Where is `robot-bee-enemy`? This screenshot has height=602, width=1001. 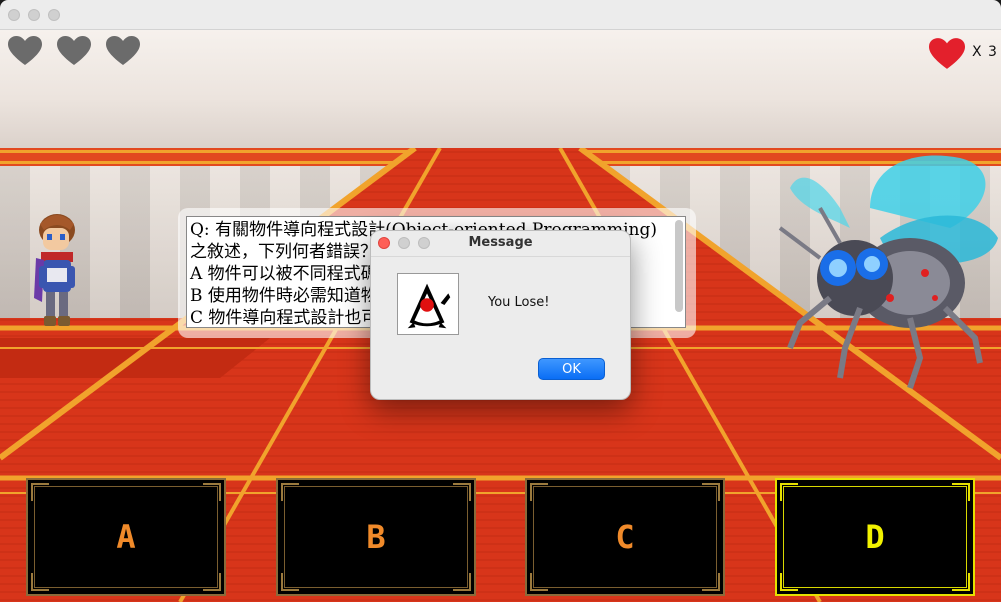 robot-bee-enemy is located at coordinates (888, 272).